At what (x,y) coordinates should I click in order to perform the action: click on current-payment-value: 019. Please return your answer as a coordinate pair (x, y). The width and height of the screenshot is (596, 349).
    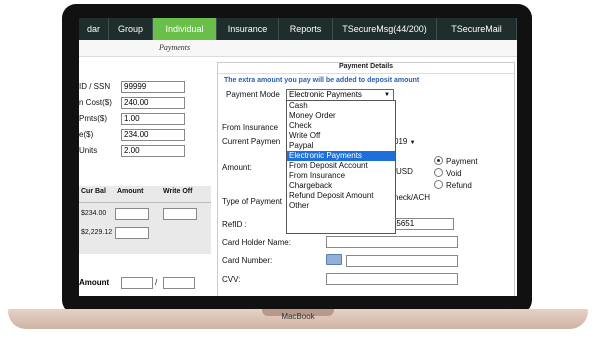
    Looking at the image, I should click on (401, 141).